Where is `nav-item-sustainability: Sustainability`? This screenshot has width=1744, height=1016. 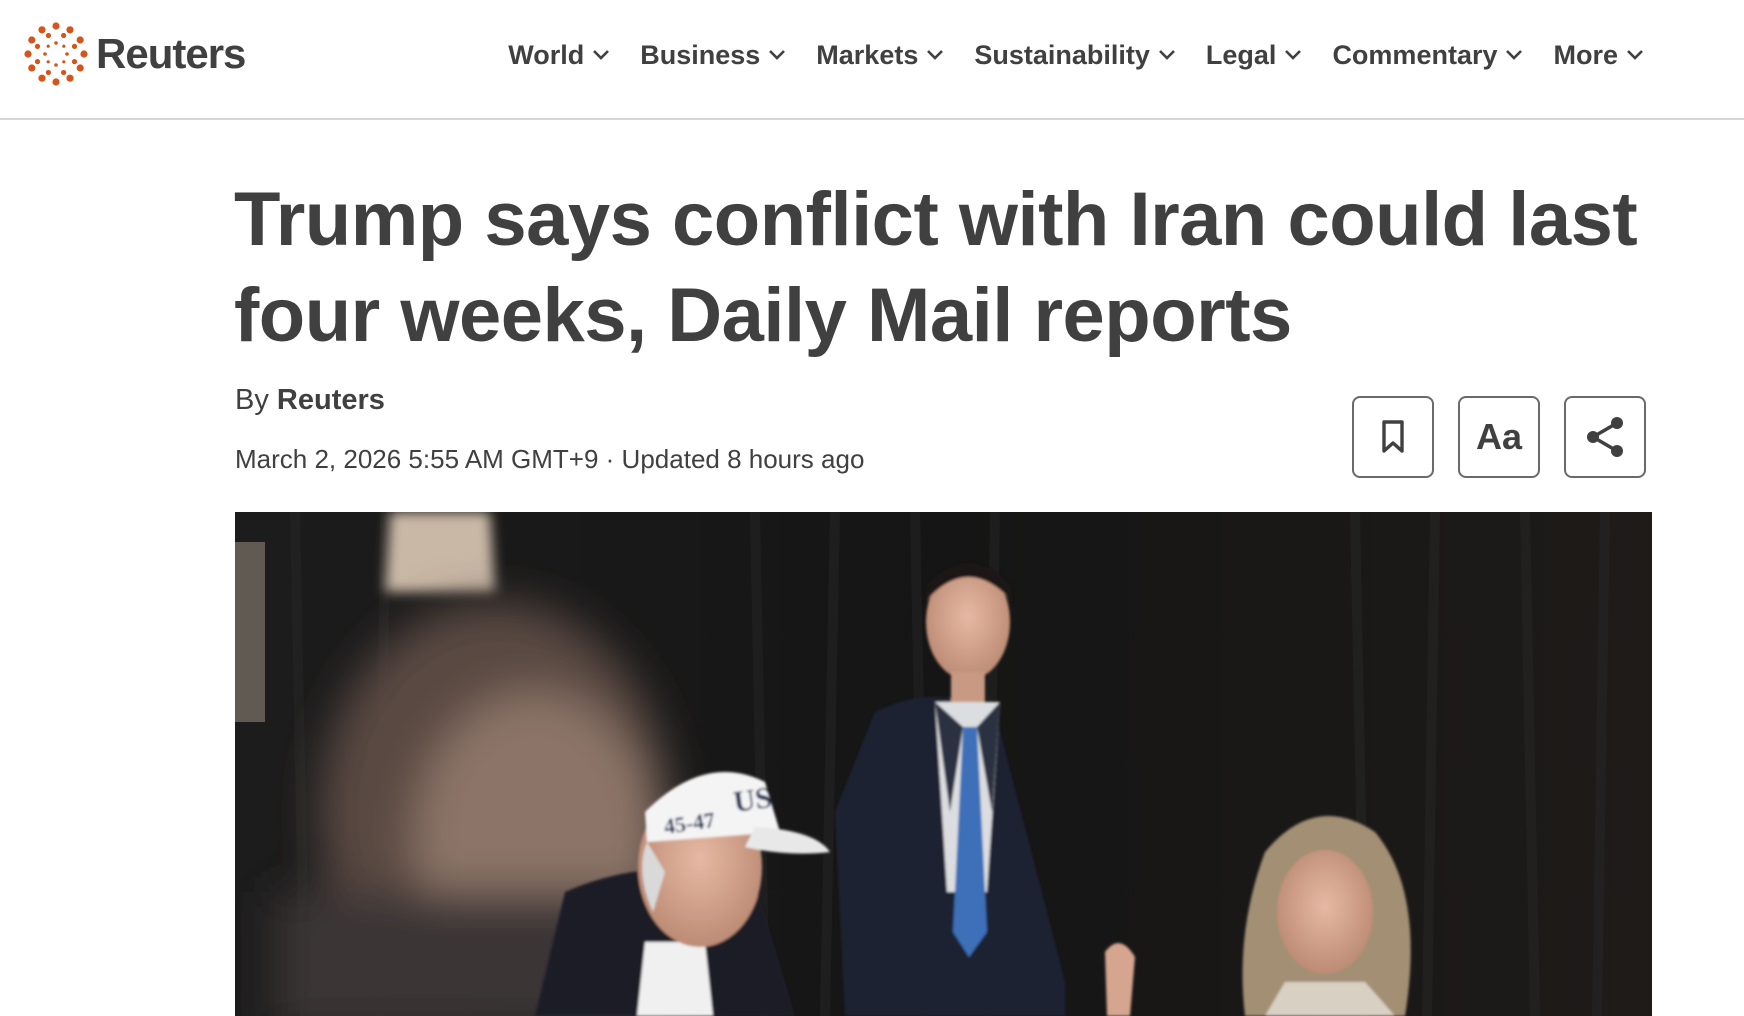
nav-item-sustainability: Sustainability is located at coordinates (1075, 55).